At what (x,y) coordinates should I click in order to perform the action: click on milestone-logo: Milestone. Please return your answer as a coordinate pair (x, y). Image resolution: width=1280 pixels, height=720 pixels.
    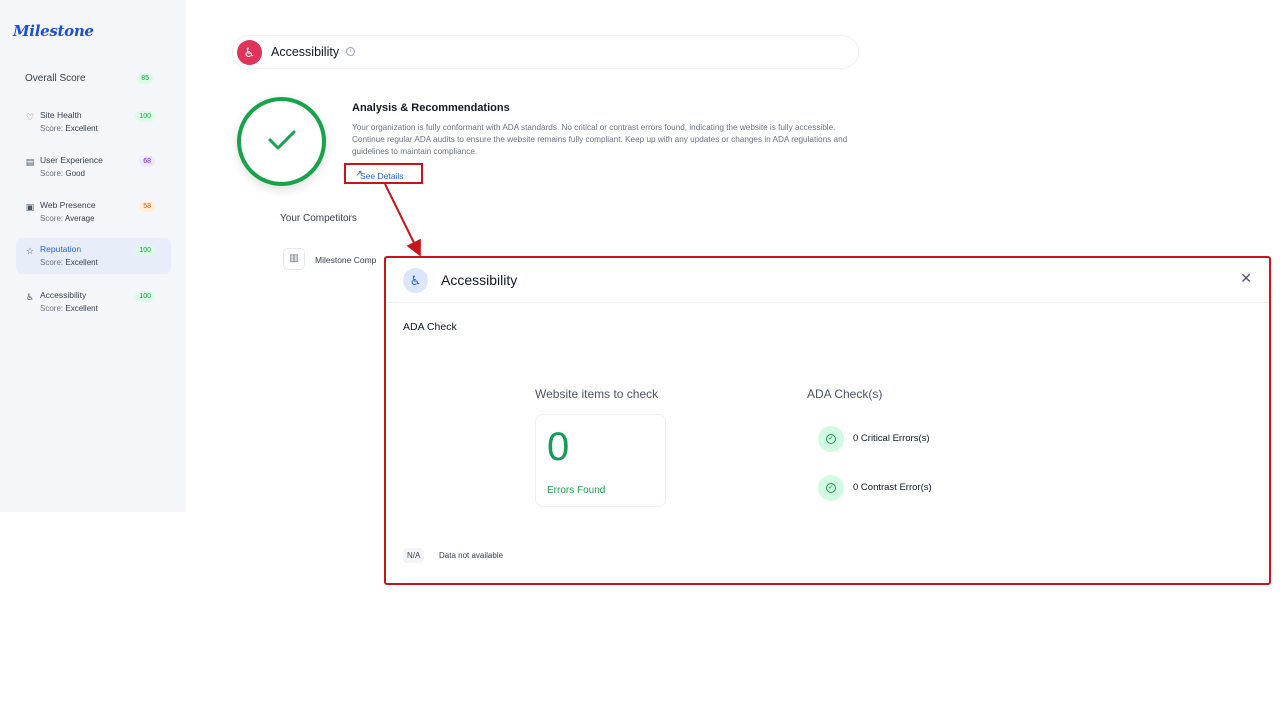
    Looking at the image, I should click on (53, 31).